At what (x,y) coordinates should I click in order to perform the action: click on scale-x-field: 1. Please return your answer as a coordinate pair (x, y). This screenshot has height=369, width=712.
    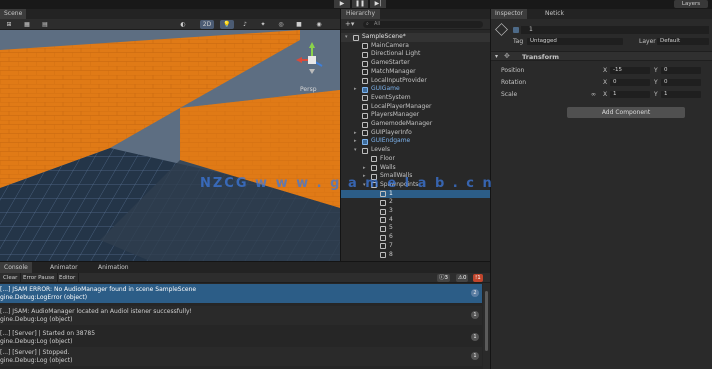
    Looking at the image, I should click on (630, 94).